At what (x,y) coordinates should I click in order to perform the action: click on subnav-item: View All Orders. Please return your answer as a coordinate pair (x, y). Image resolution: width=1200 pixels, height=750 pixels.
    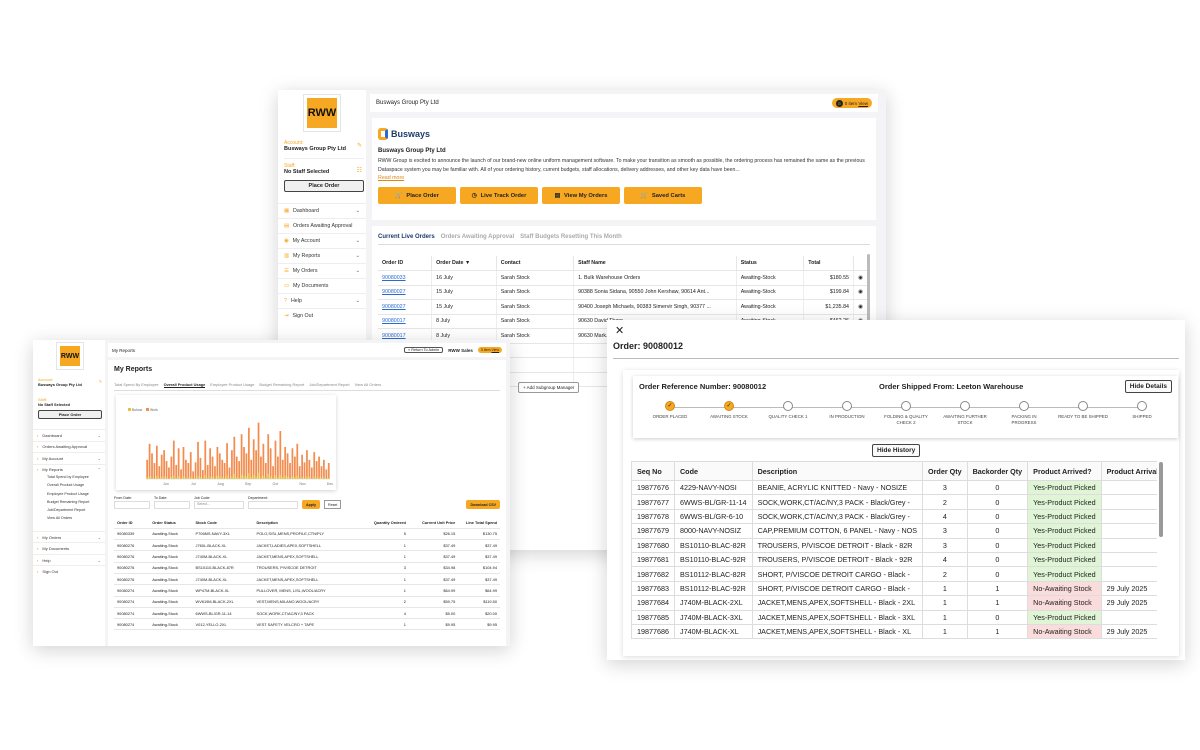
    Looking at the image, I should click on (69, 520).